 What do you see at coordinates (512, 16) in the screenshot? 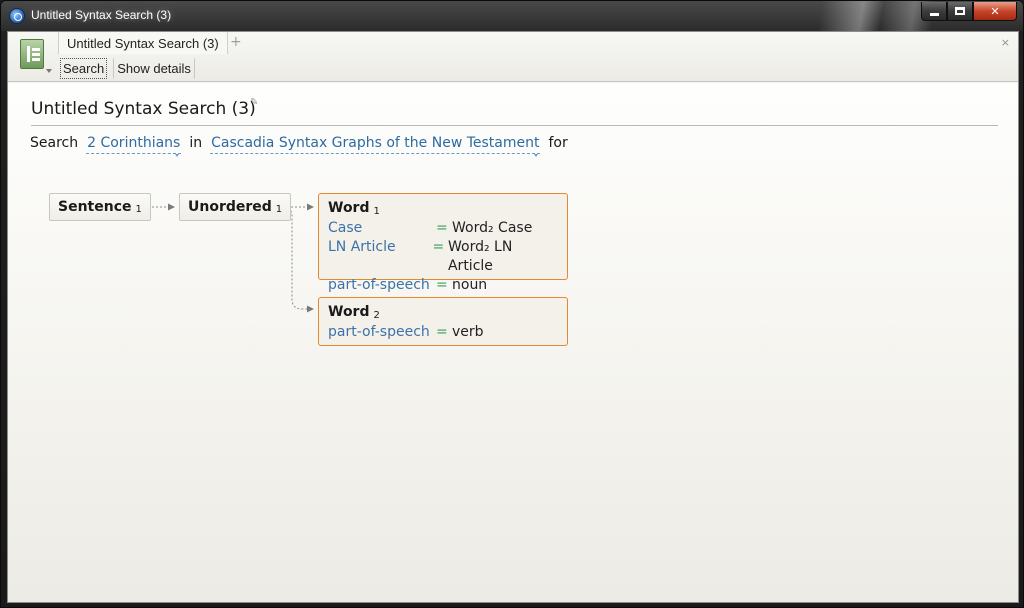
I see `title-bar: Untitled Syntax Search (3) ✕` at bounding box center [512, 16].